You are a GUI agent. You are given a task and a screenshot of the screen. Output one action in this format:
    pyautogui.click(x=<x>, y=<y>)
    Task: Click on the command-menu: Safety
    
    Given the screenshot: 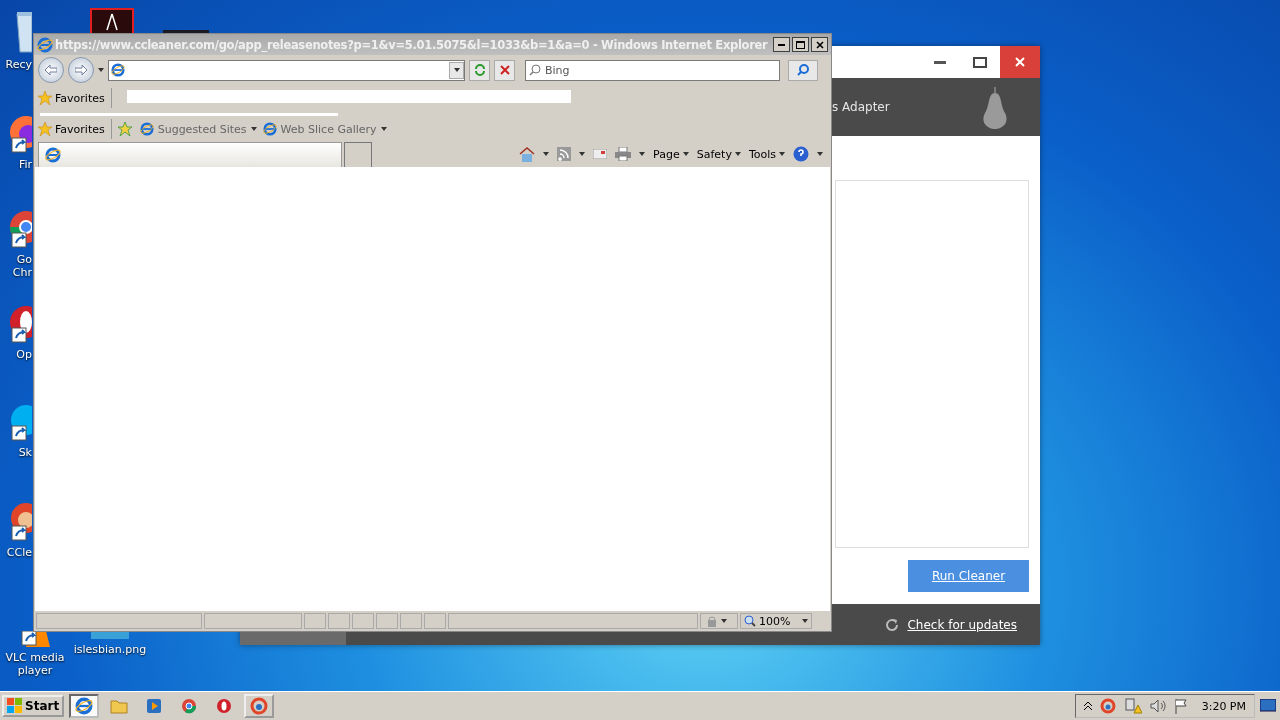 What is the action you would take?
    pyautogui.click(x=718, y=154)
    